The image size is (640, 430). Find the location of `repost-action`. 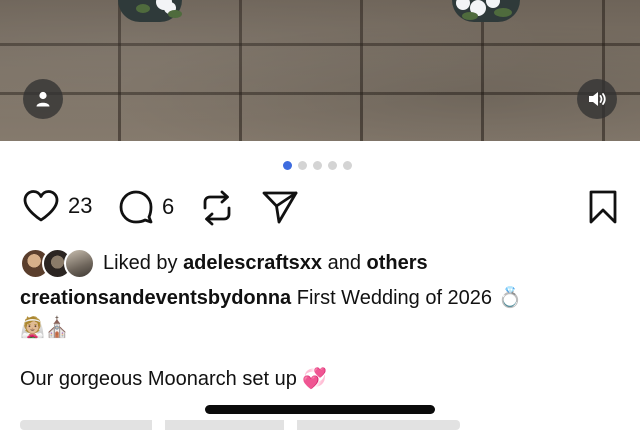

repost-action is located at coordinates (217, 208).